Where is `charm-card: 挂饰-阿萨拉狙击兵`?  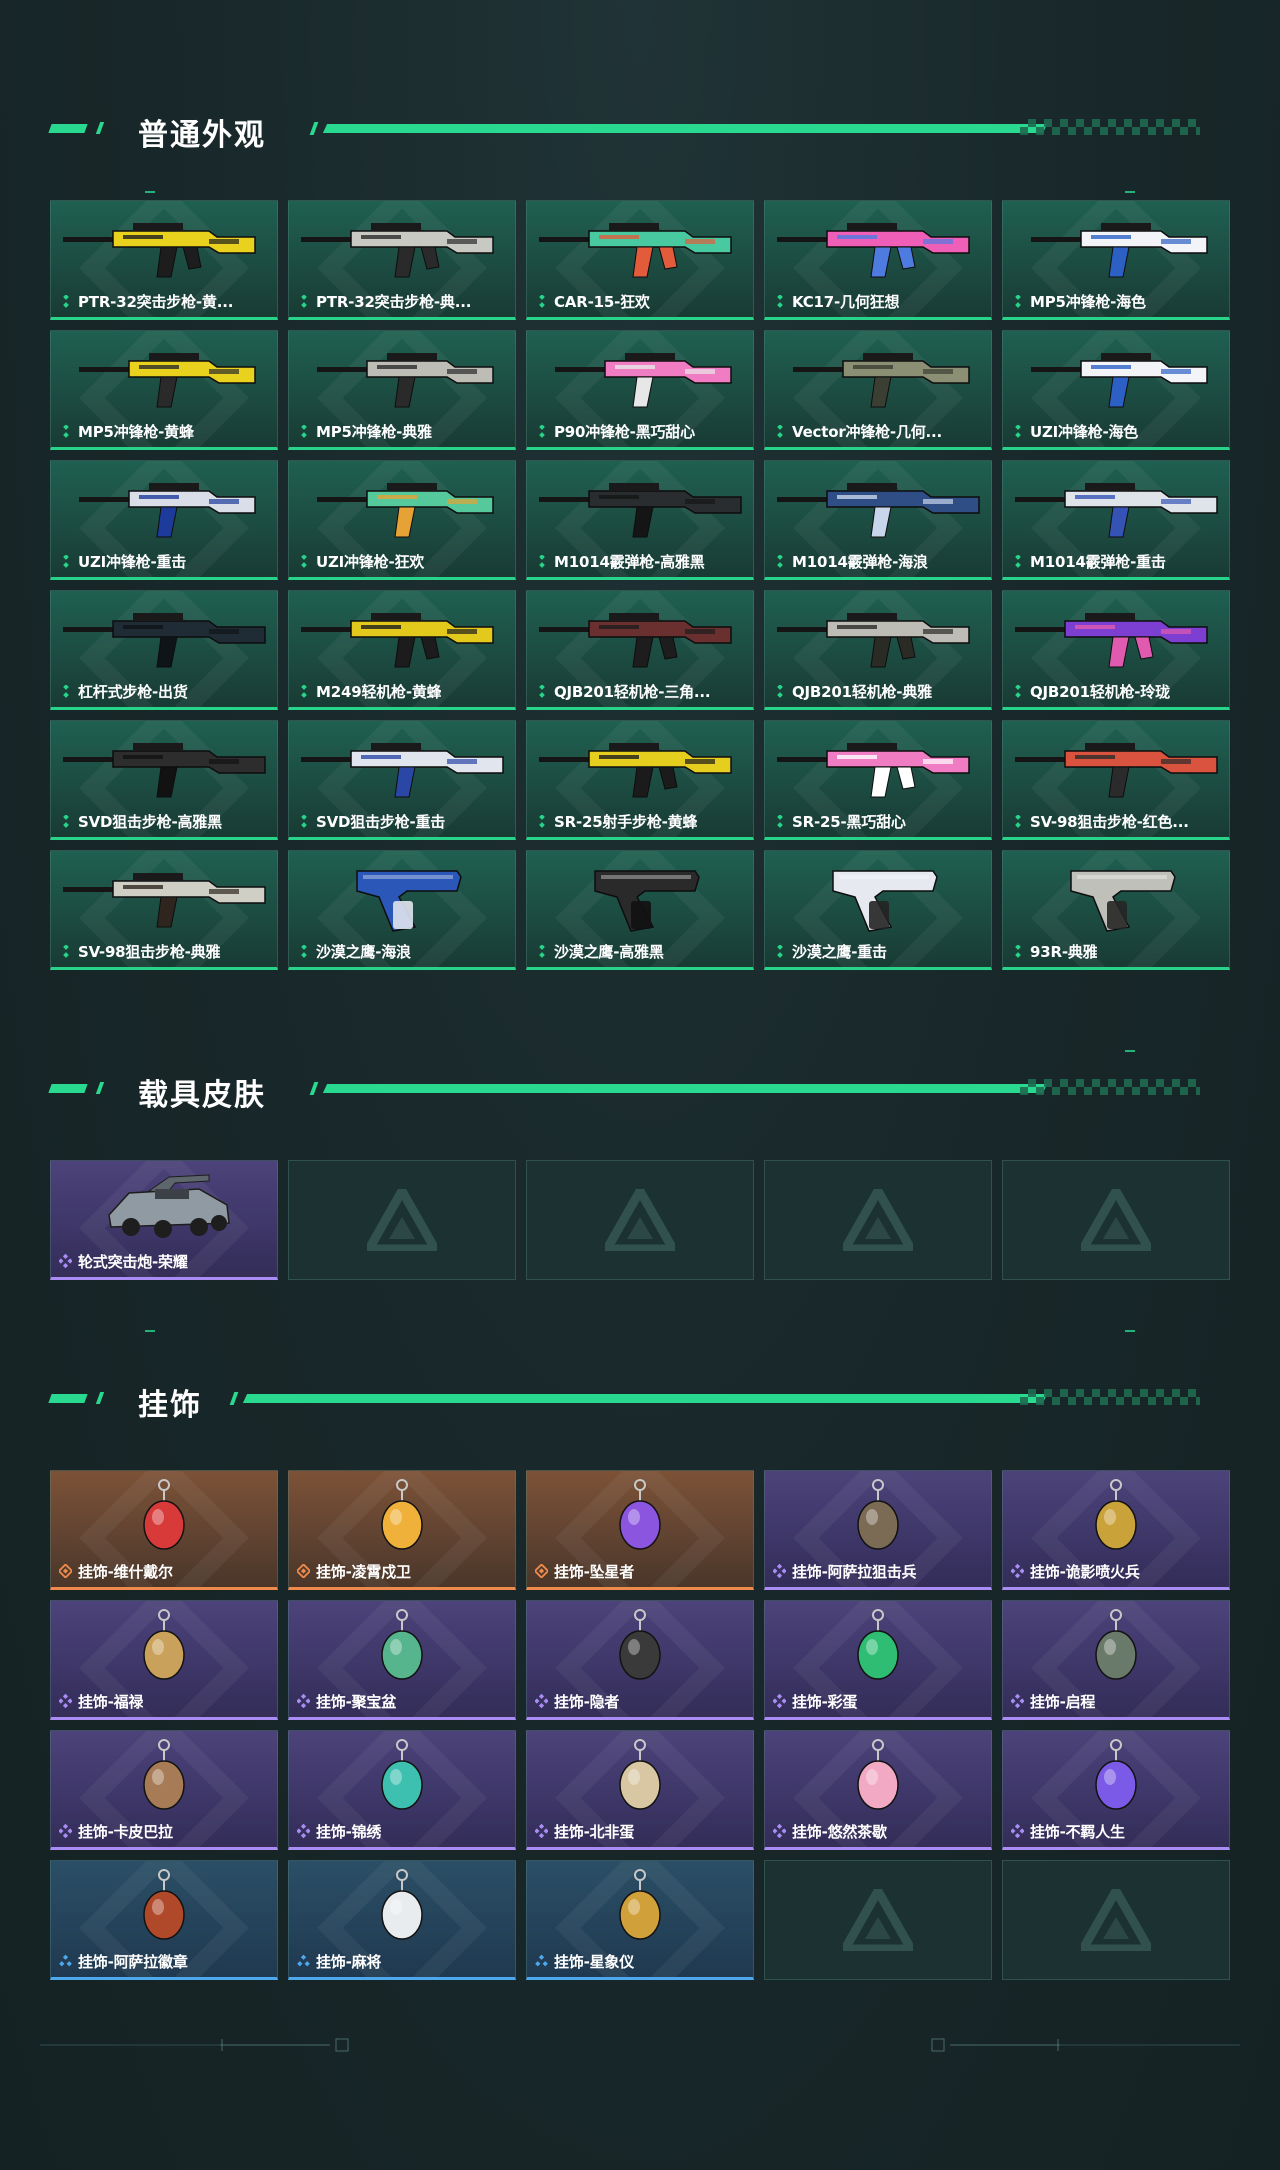 charm-card: 挂饰-阿萨拉狙击兵 is located at coordinates (878, 1530).